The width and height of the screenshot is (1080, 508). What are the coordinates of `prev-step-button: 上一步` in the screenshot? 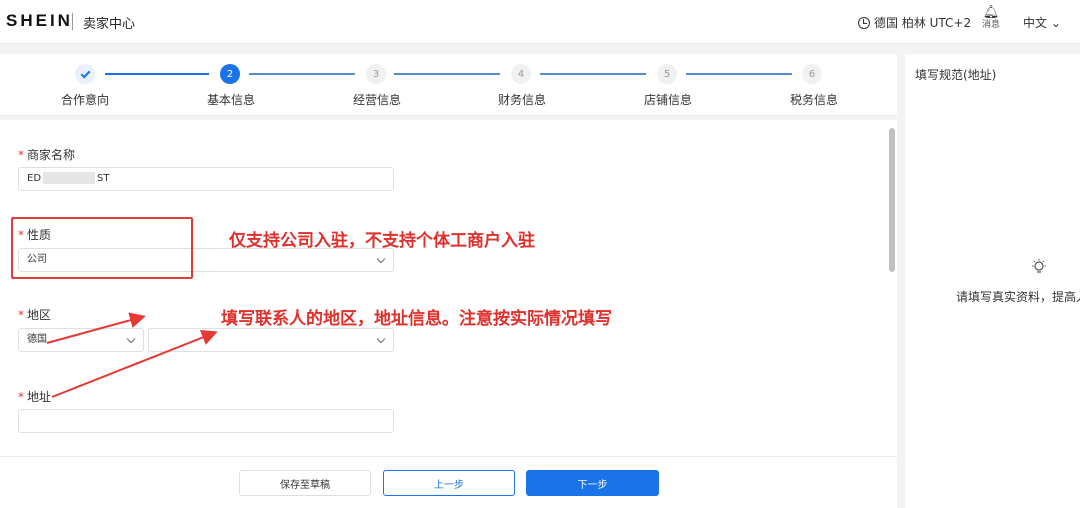 It's located at (449, 483).